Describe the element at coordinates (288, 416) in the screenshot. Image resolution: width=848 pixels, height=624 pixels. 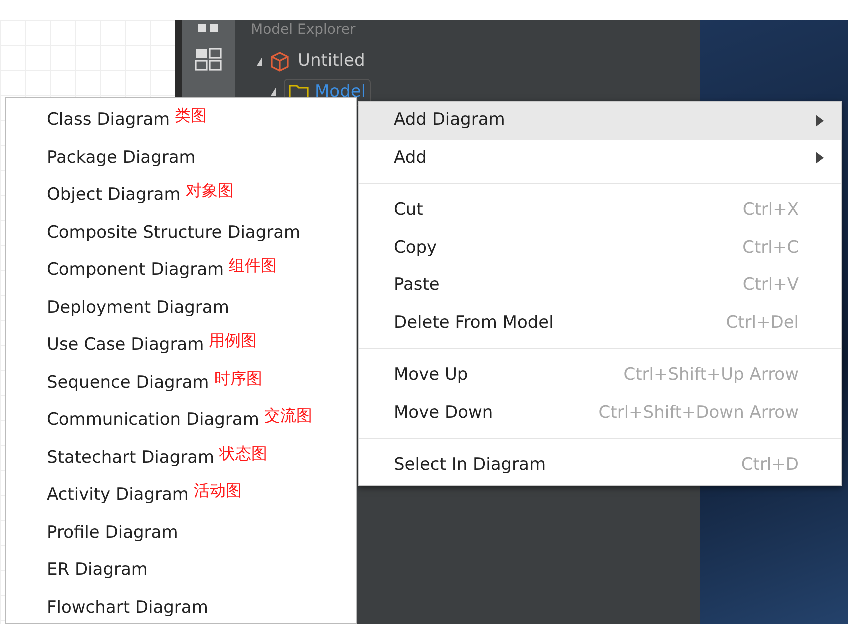
I see `annotation-text: 交流图` at that location.